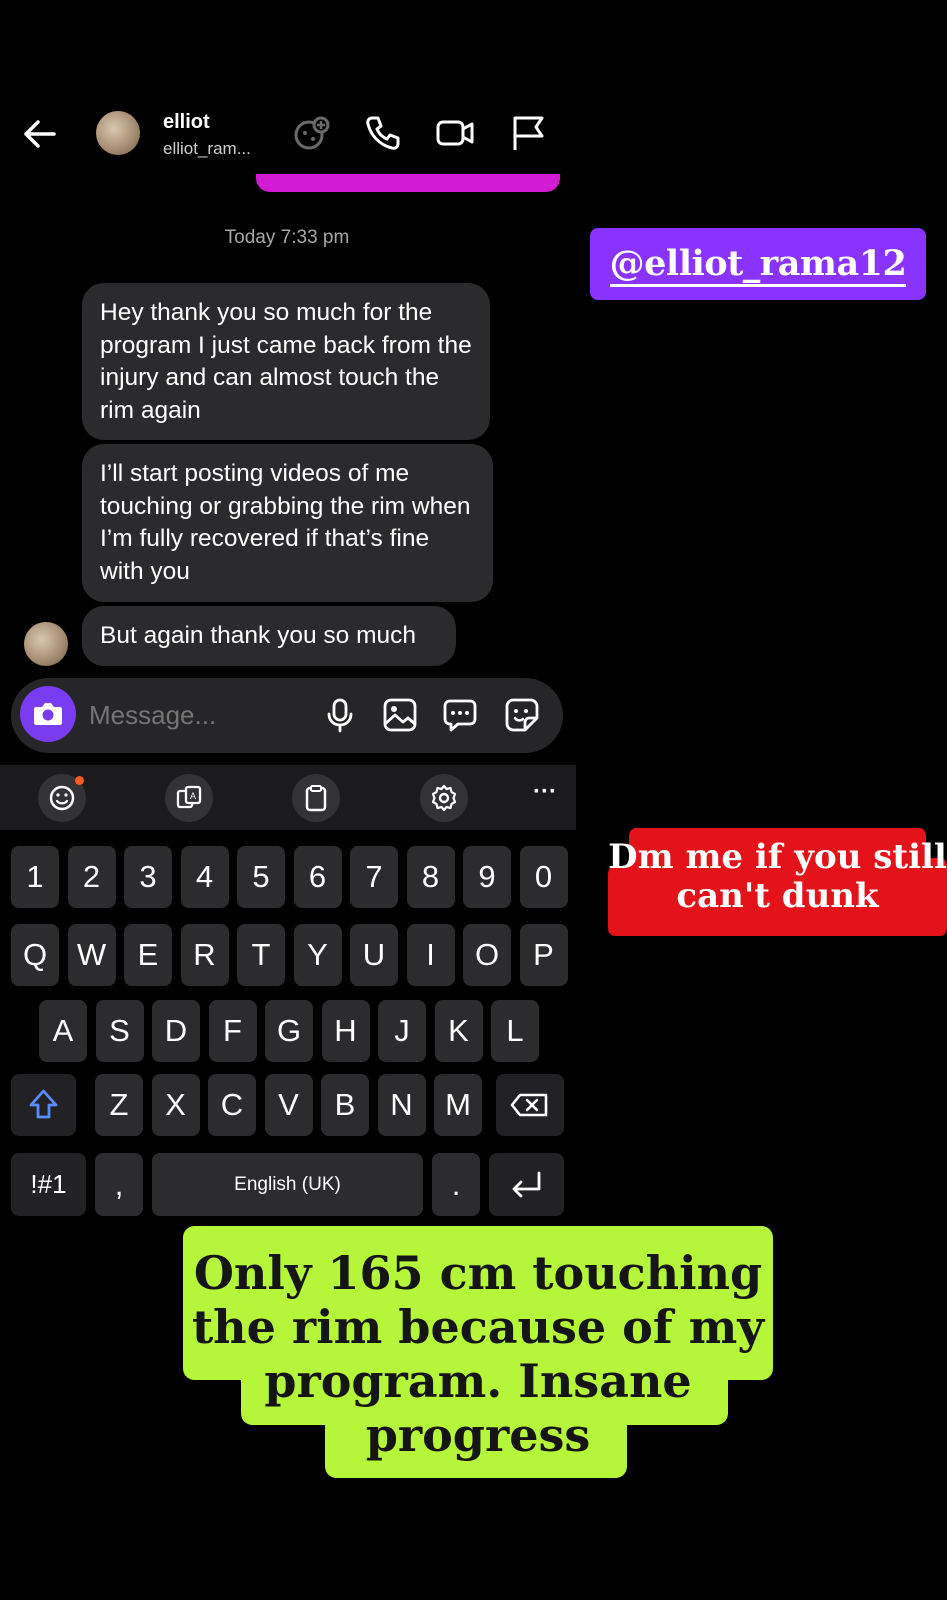 The width and height of the screenshot is (947, 1600). What do you see at coordinates (118, 133) in the screenshot?
I see `avatar` at bounding box center [118, 133].